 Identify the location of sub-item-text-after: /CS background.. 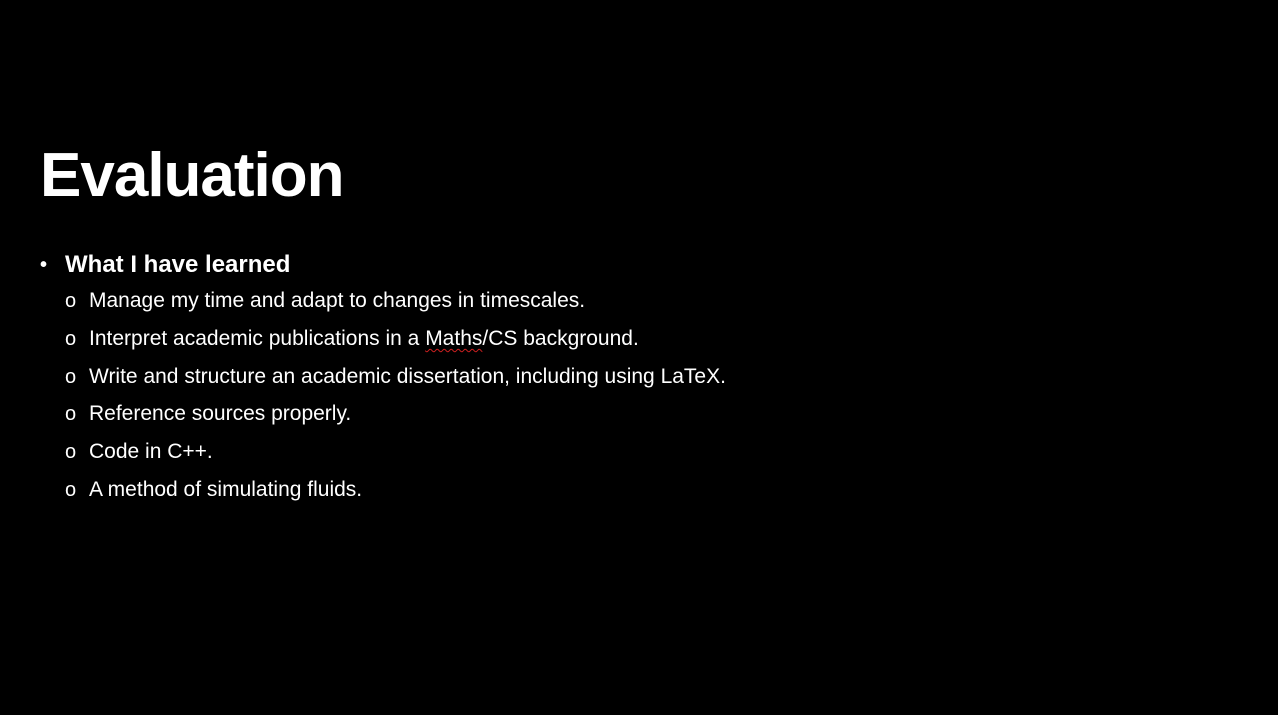
(560, 338).